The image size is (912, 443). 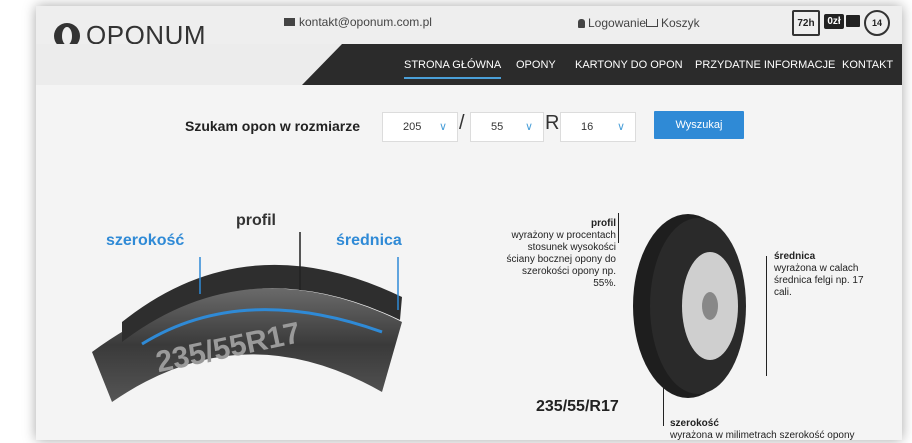 What do you see at coordinates (694, 423) in the screenshot?
I see `width-note-title: szerokość` at bounding box center [694, 423].